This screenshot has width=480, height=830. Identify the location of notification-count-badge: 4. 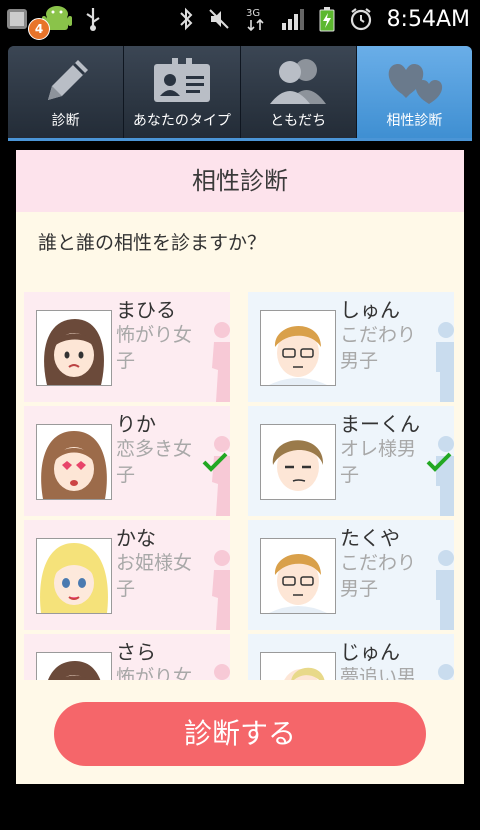
(39, 29).